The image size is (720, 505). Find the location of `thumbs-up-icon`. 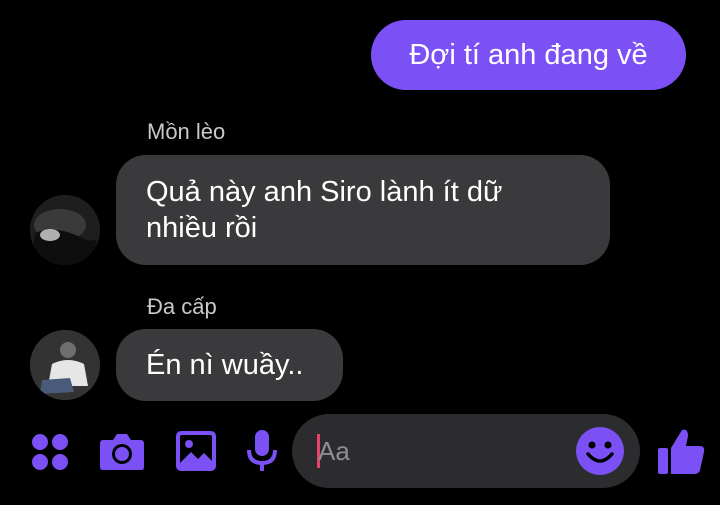

thumbs-up-icon is located at coordinates (681, 453).